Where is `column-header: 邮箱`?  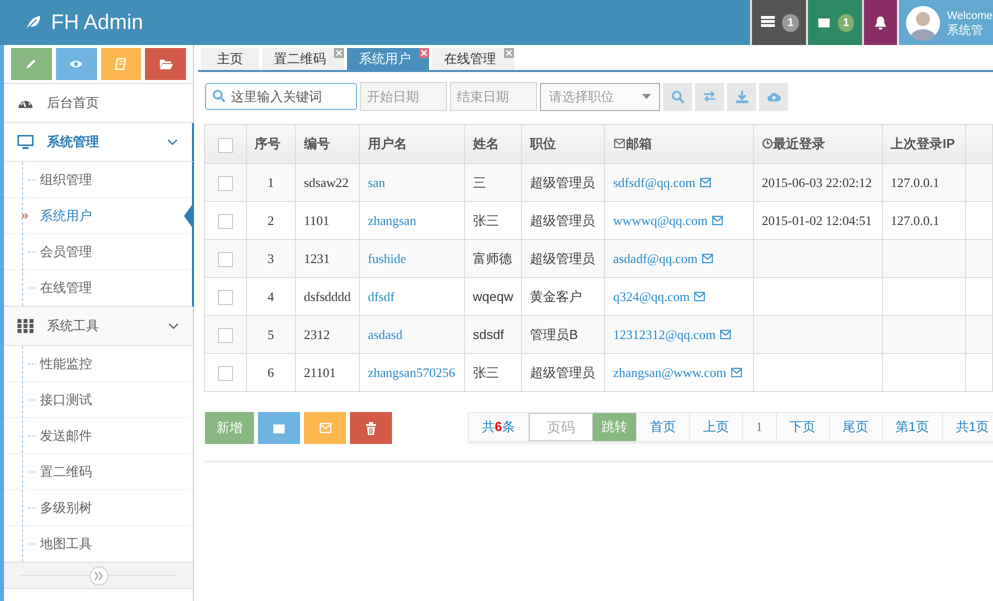 column-header: 邮箱 is located at coordinates (632, 144).